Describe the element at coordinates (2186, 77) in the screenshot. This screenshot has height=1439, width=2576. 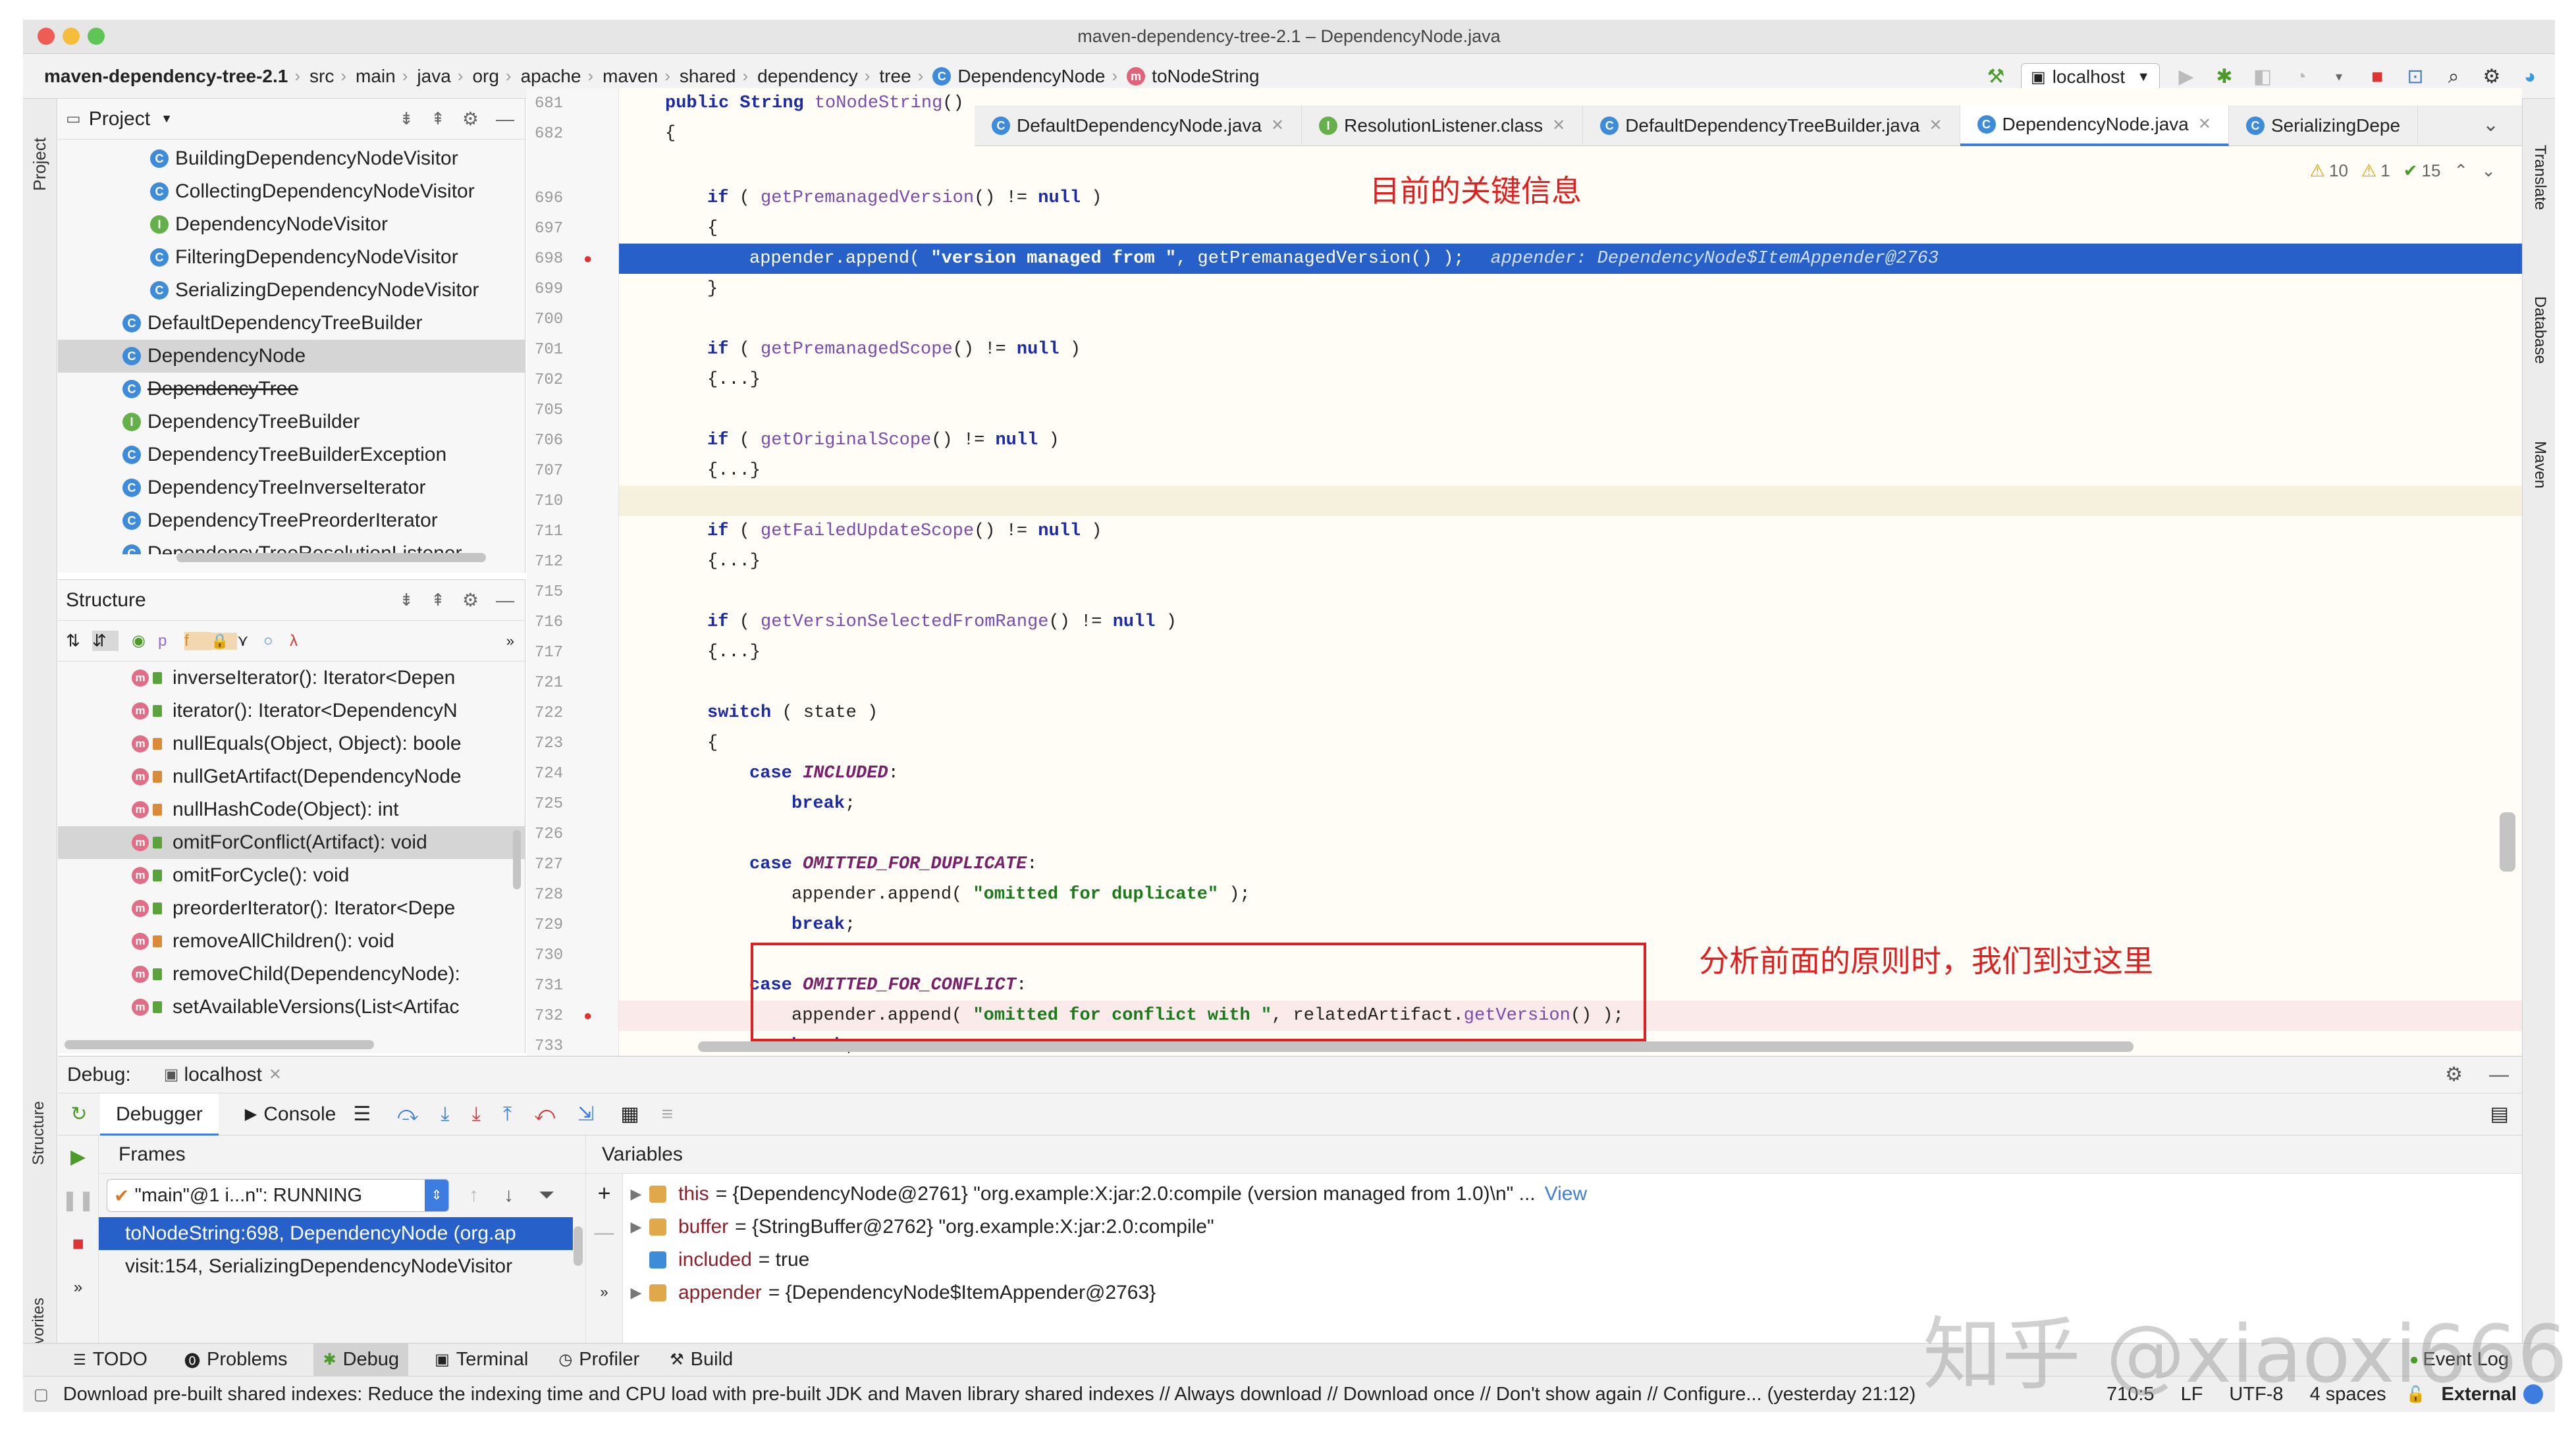
I see `run-icon: ▶` at that location.